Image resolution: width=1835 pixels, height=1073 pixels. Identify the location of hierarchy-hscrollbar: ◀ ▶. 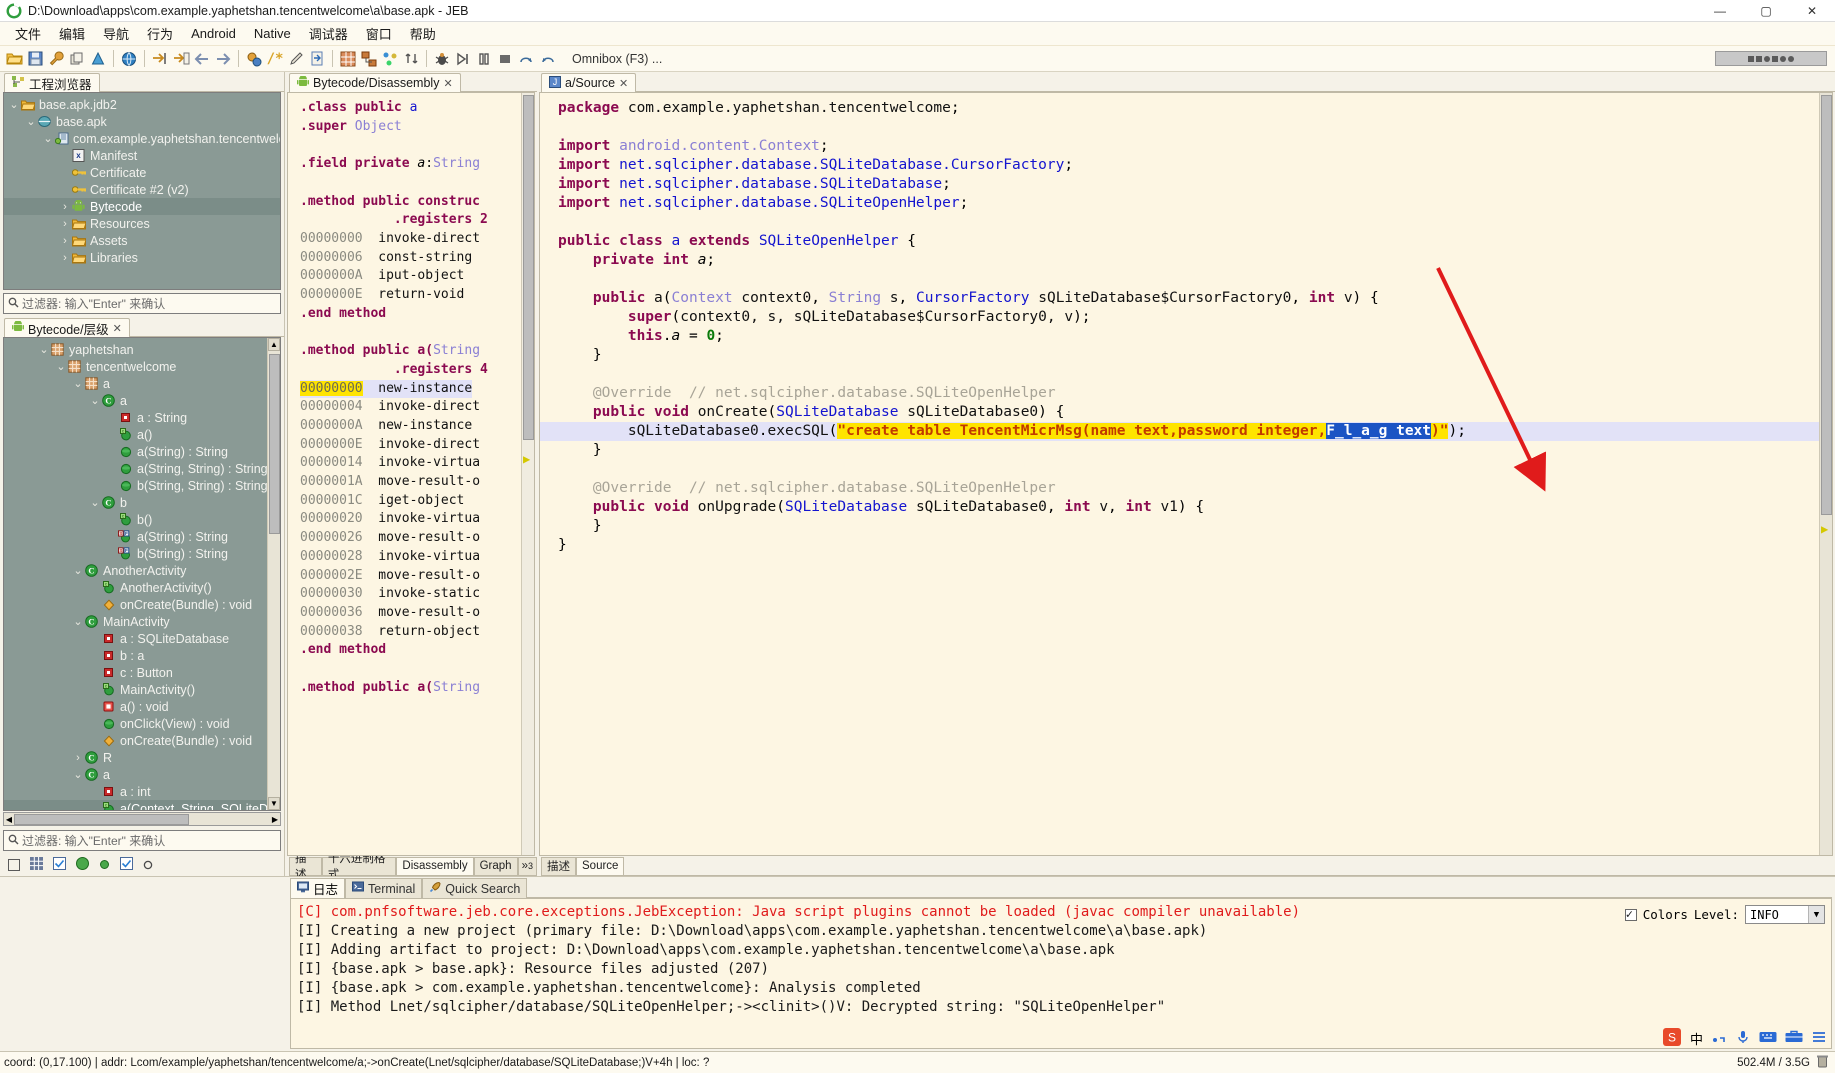
(142, 819).